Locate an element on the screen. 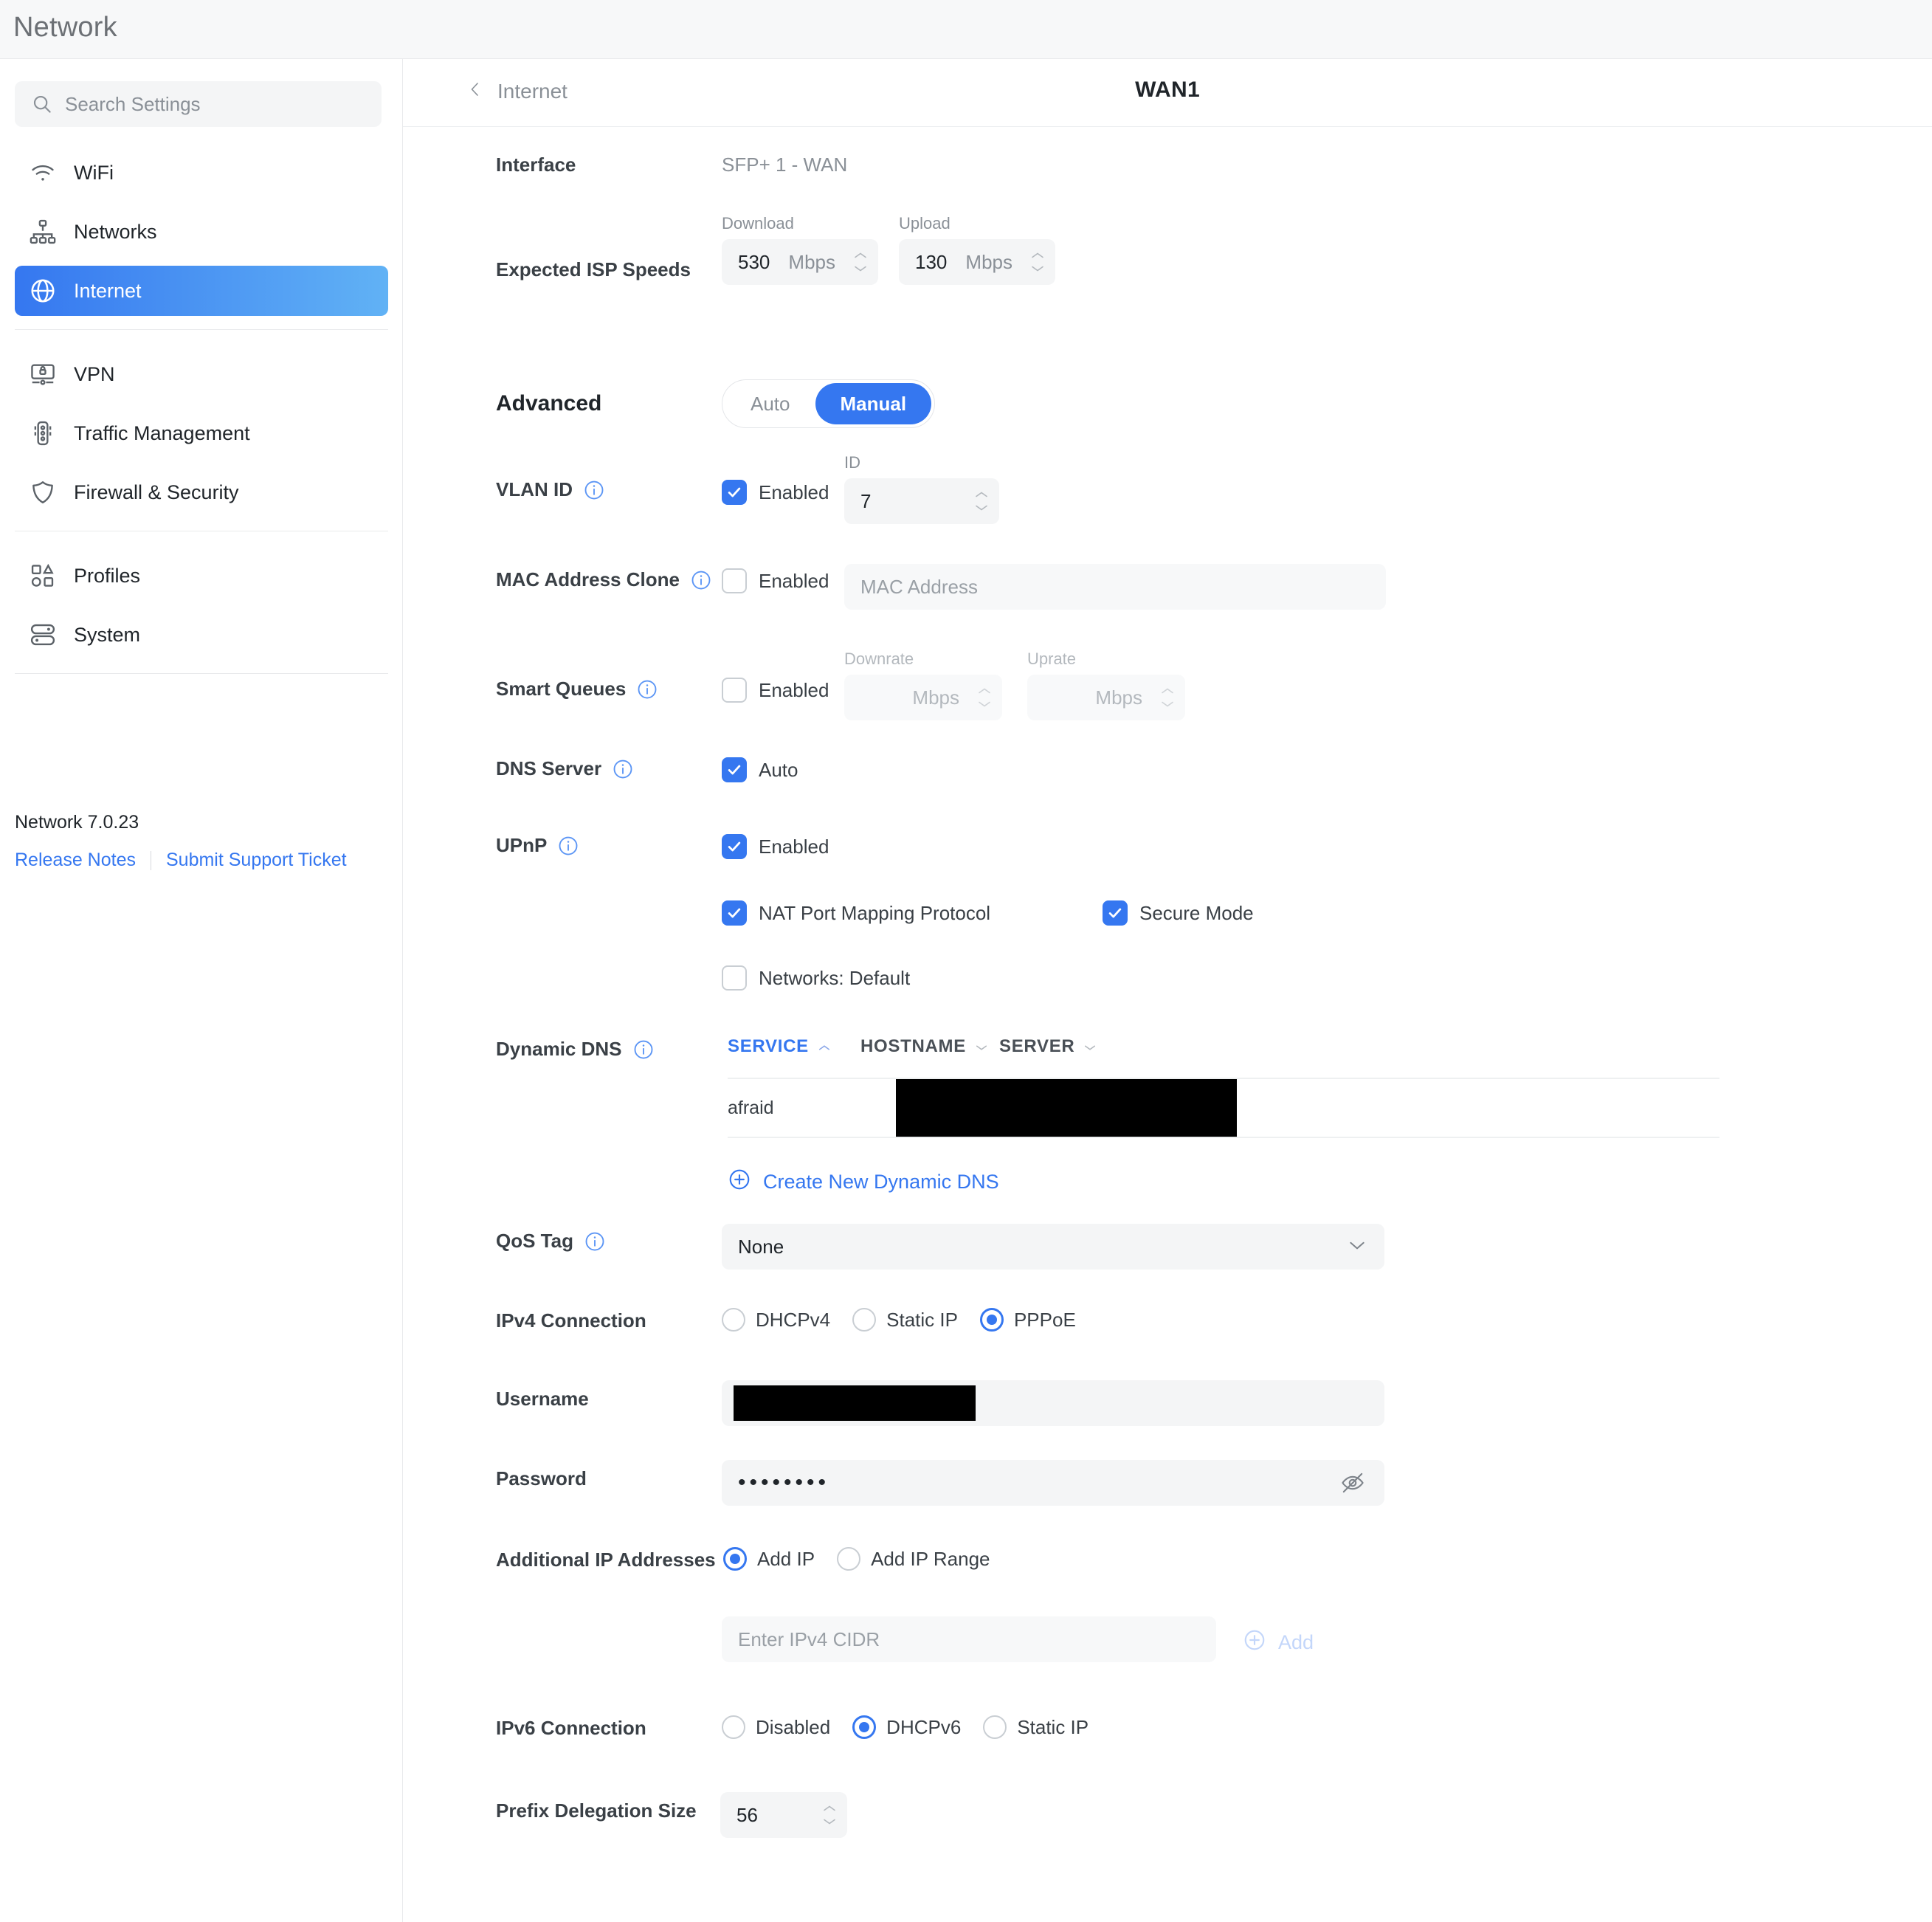  column-header-server: SERVER is located at coordinates (1058, 1046).